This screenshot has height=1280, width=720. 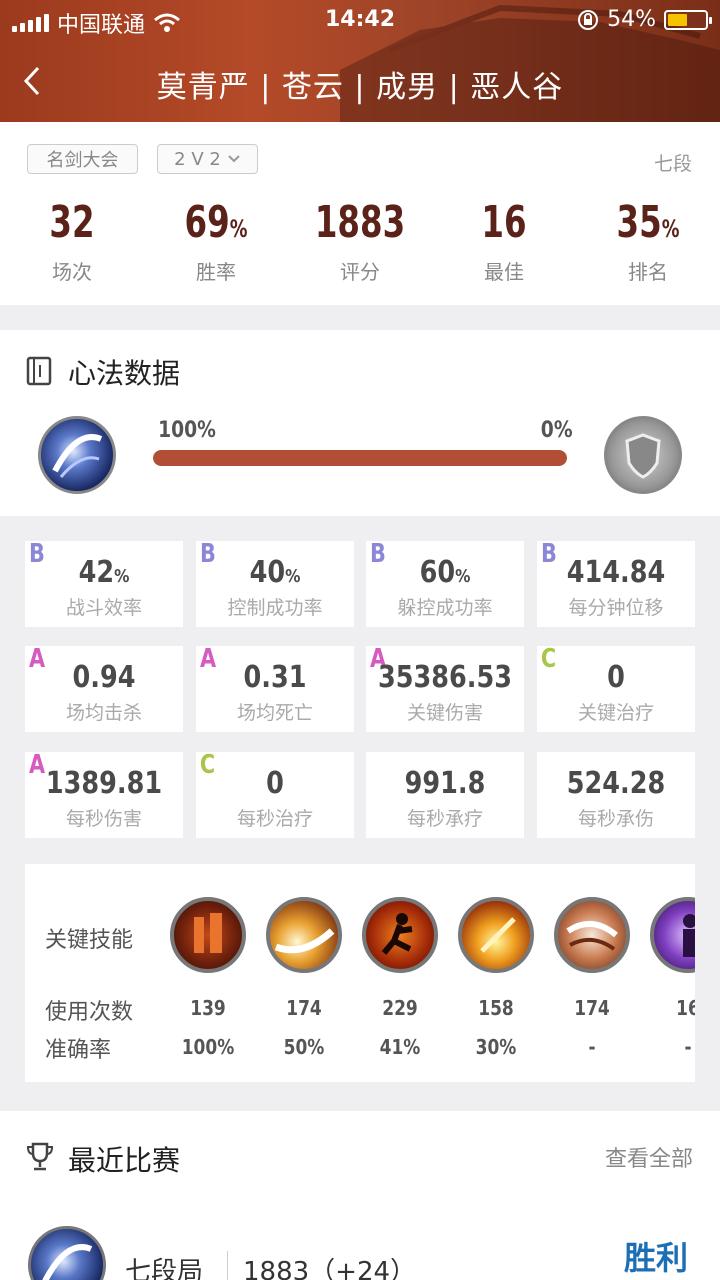 I want to click on metric-value: 0.31, so click(x=275, y=677).